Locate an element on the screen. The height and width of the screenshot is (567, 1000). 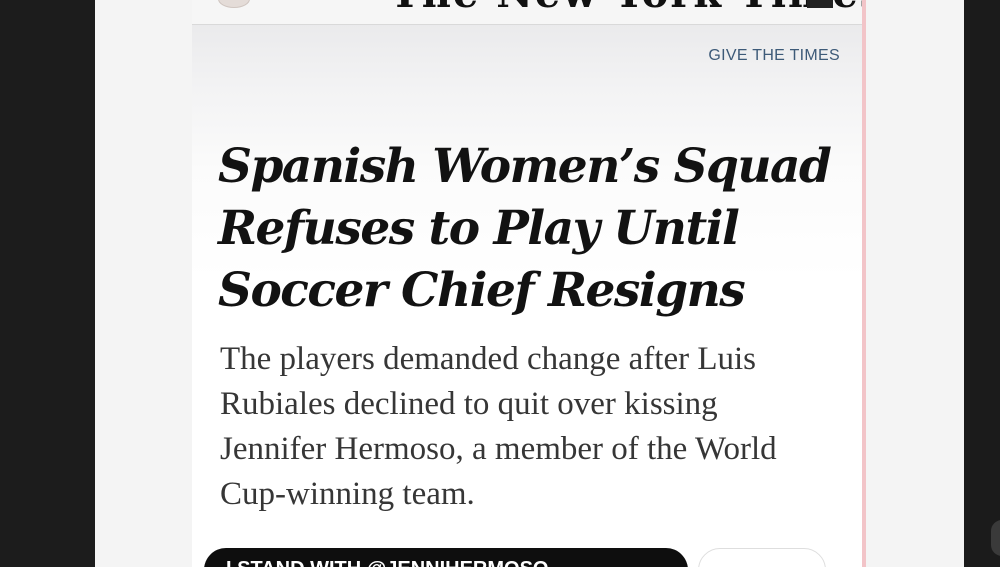
masthead-logo: The New York Times is located at coordinates (626, 8).